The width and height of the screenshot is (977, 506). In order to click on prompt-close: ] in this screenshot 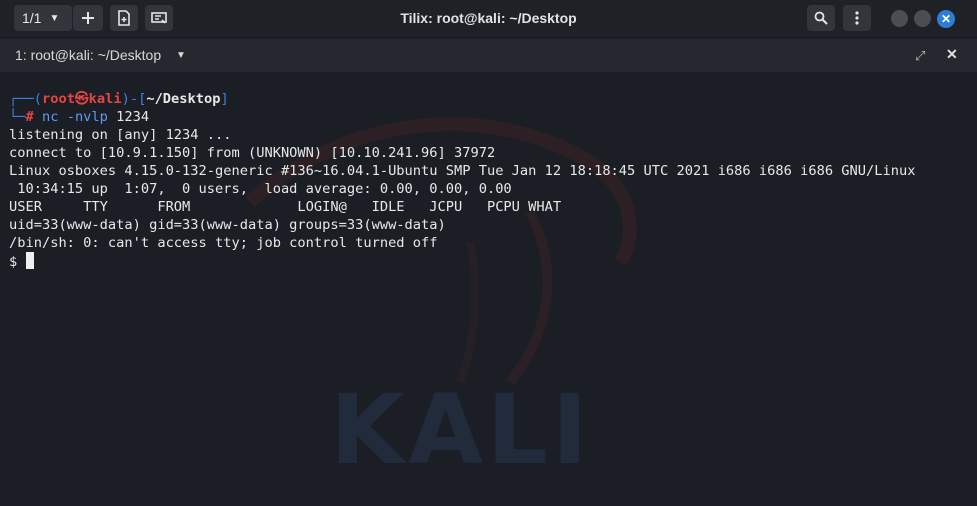, I will do `click(224, 99)`.